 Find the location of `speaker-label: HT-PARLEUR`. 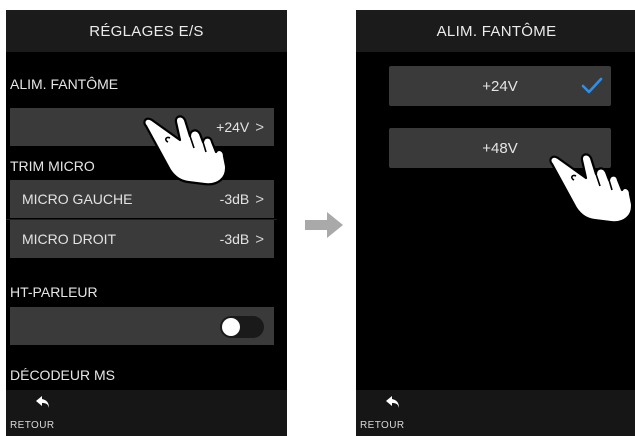

speaker-label: HT-PARLEUR is located at coordinates (54, 292).